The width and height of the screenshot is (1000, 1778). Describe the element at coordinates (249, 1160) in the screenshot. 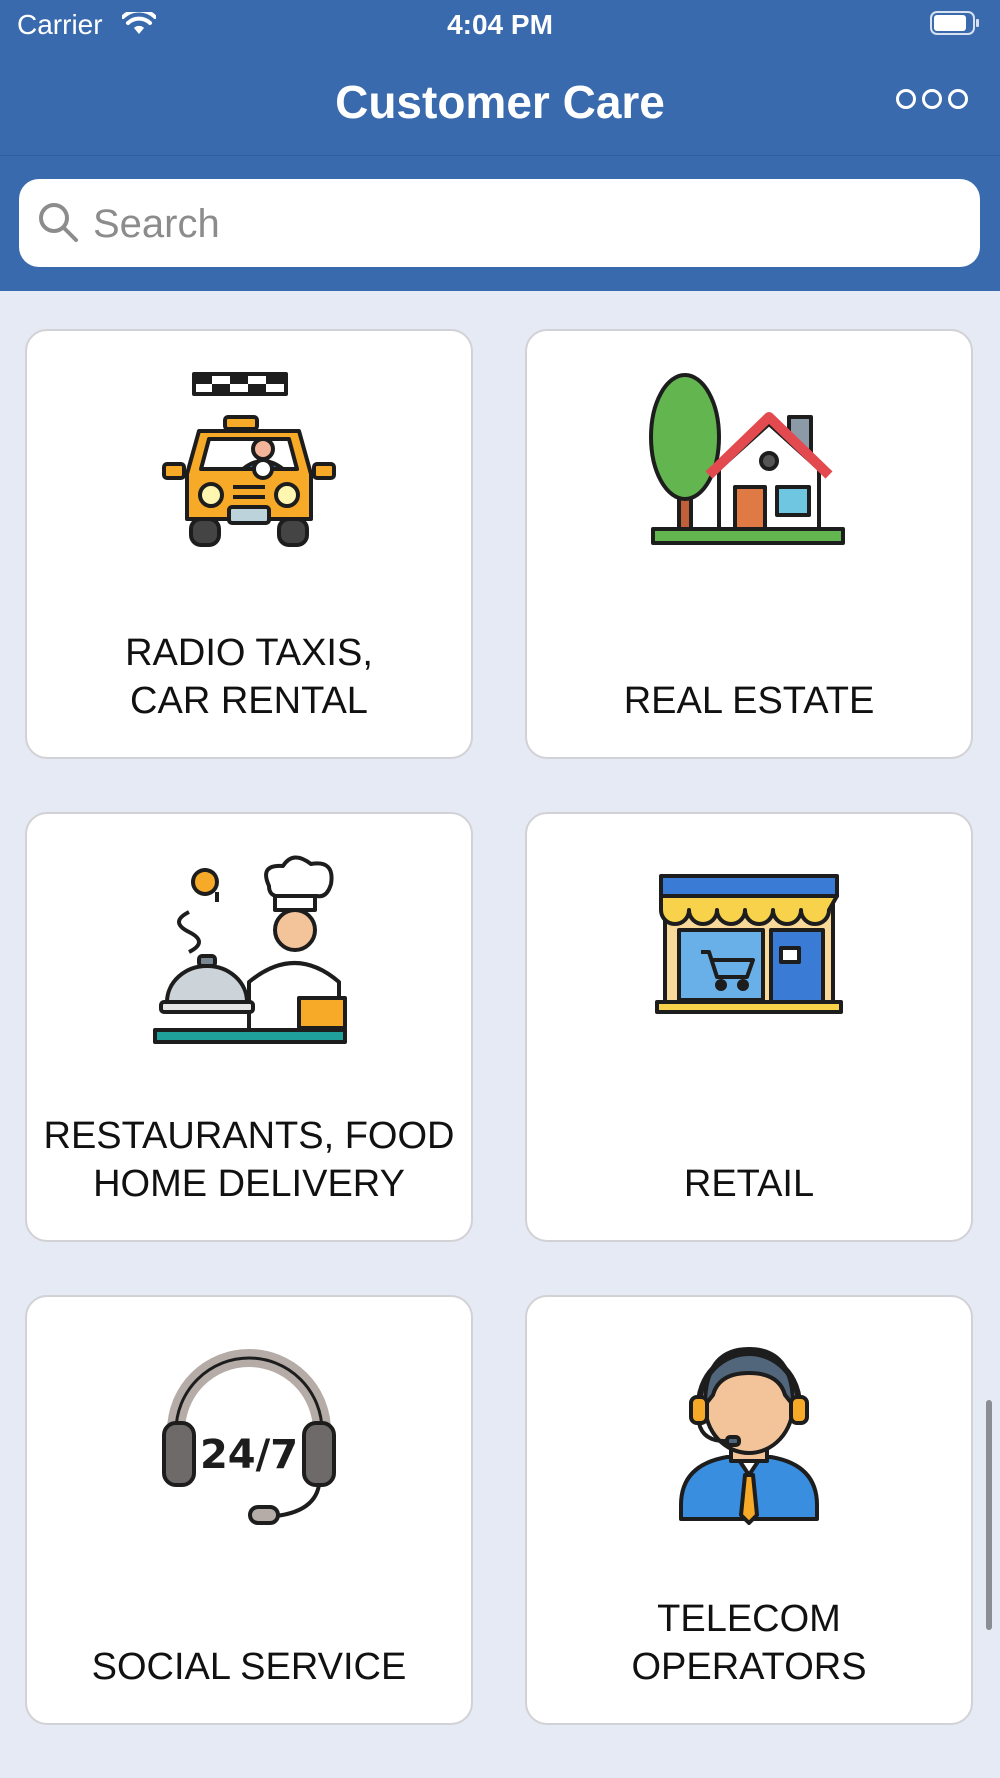

I see `category-label: RESTAURANTS, FOOD HOME DELIVERY` at that location.